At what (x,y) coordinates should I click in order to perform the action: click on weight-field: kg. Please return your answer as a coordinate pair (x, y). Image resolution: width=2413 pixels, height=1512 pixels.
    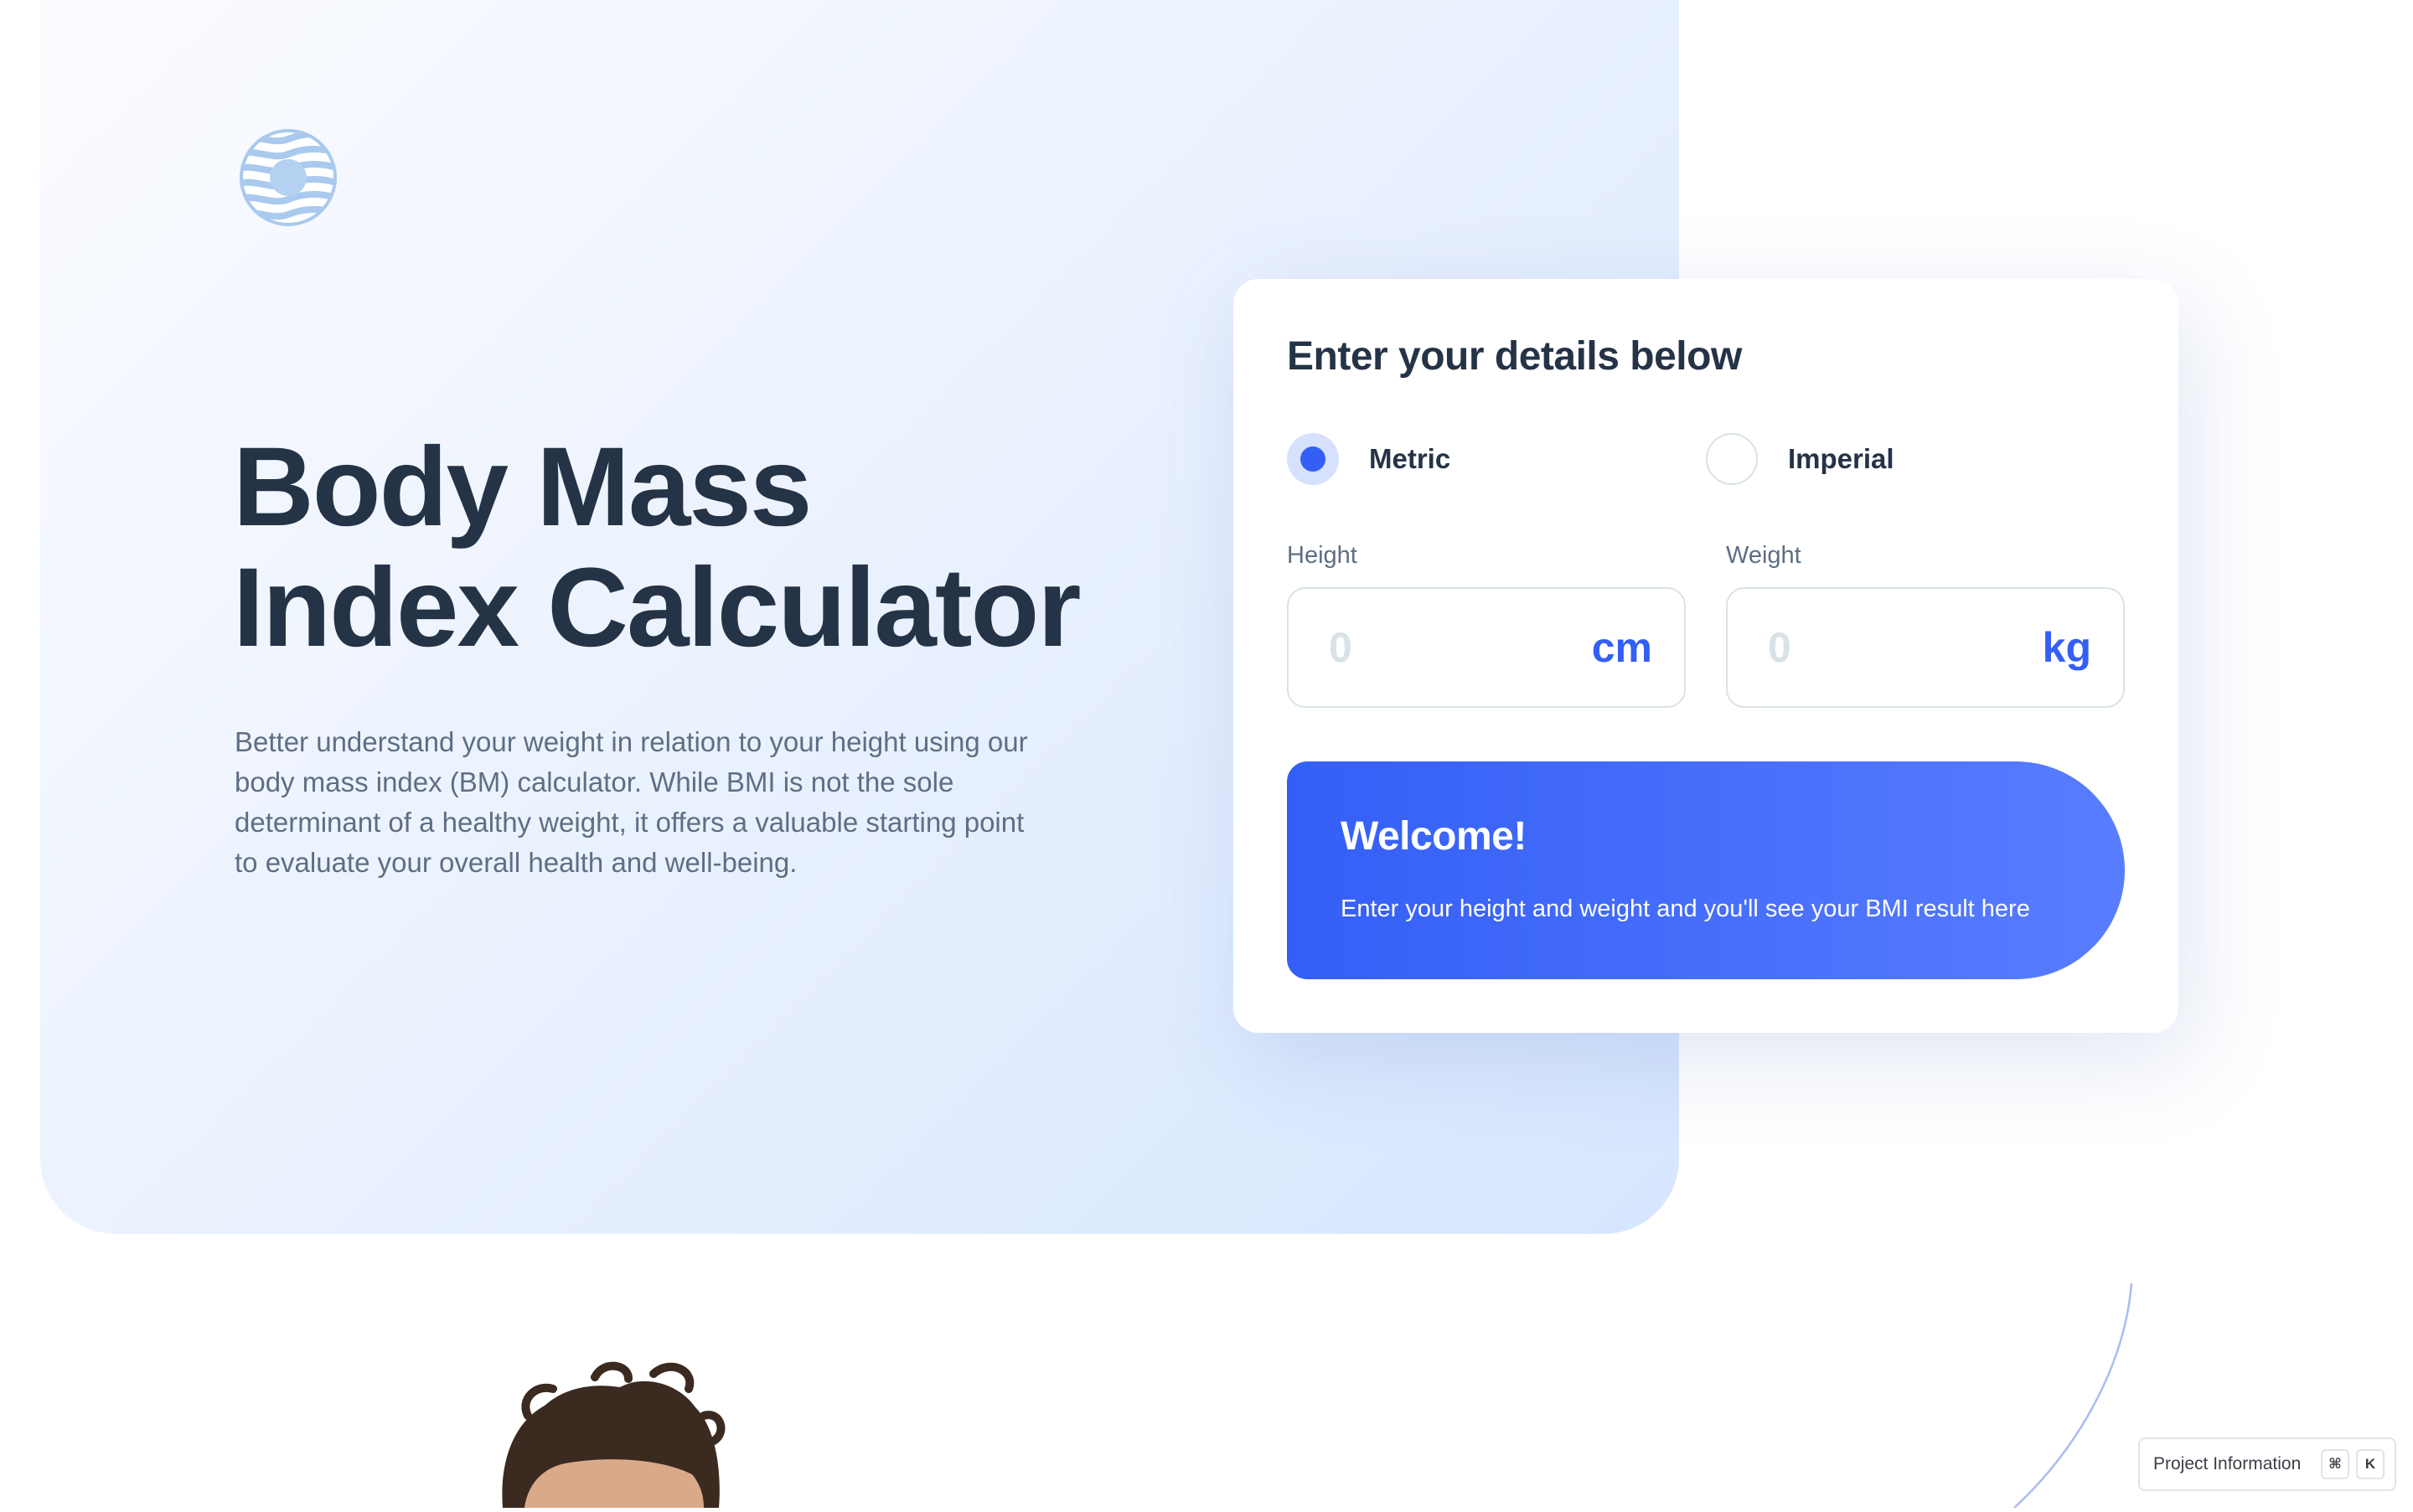
    Looking at the image, I should click on (1925, 647).